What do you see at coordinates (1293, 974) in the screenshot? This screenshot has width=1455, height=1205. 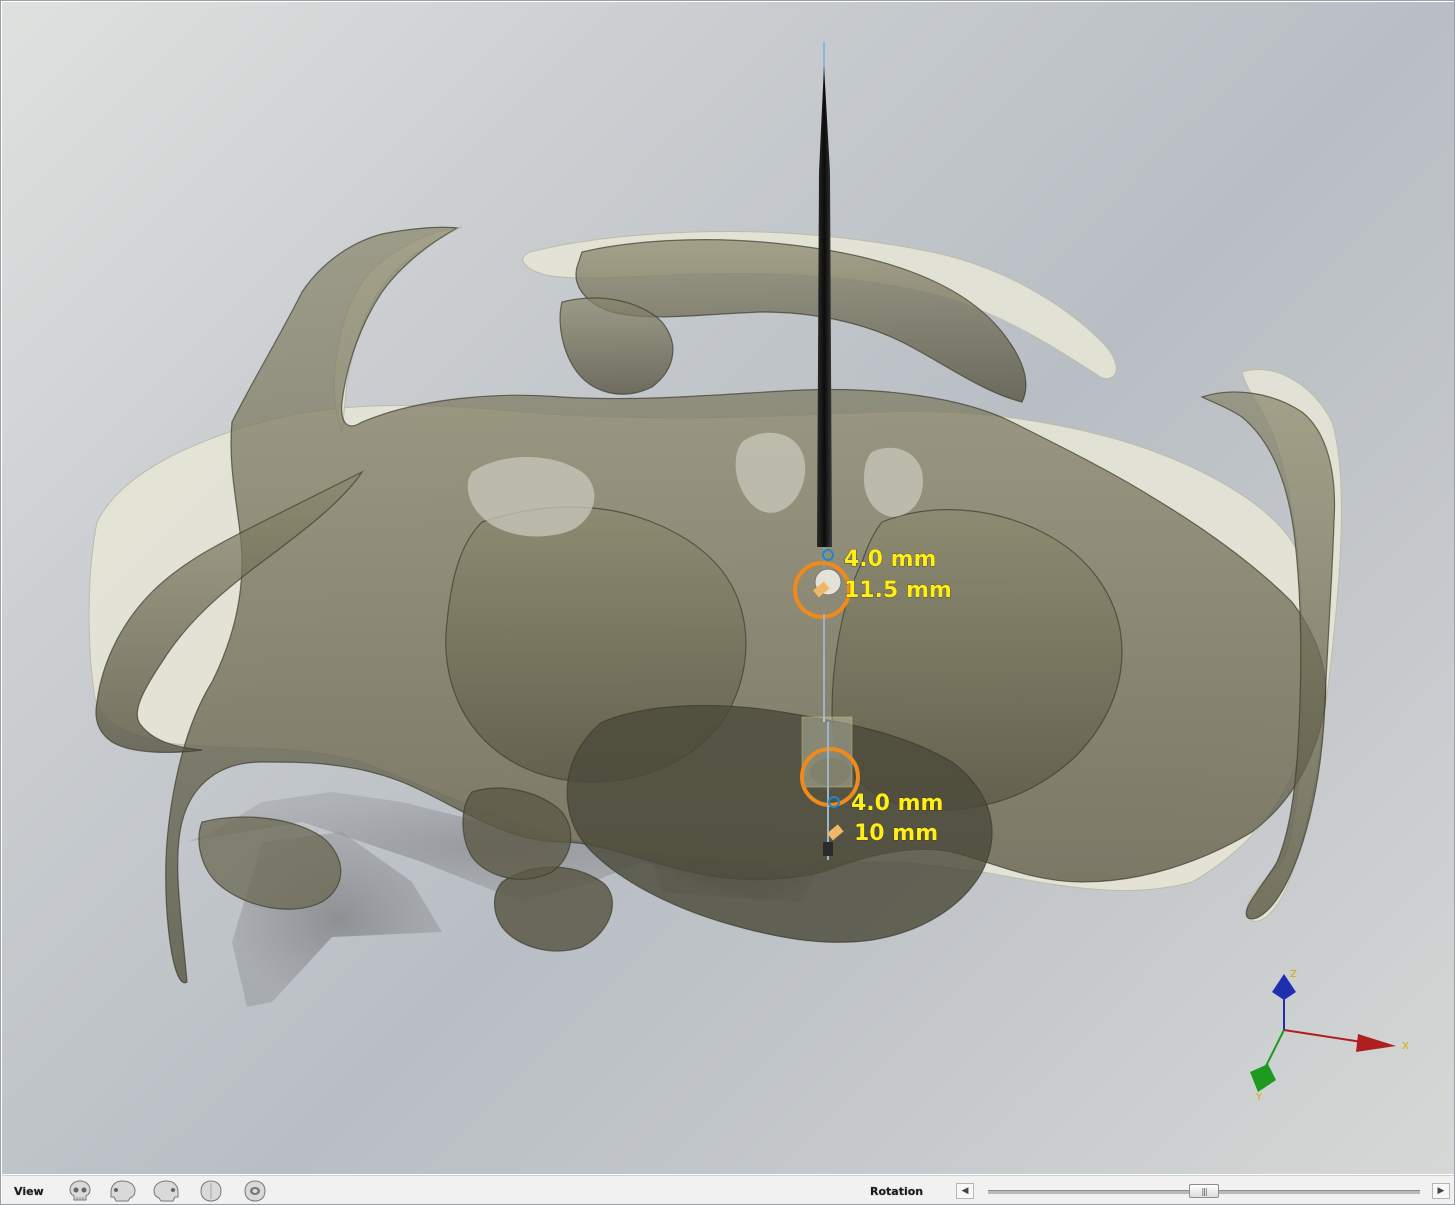 I see `axis-z-label: Z` at bounding box center [1293, 974].